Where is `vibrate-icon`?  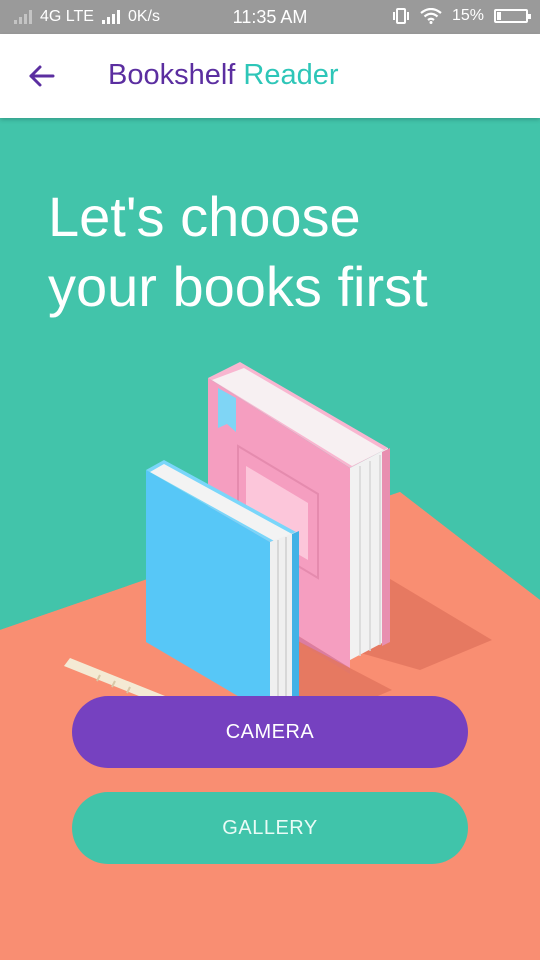 vibrate-icon is located at coordinates (400, 16).